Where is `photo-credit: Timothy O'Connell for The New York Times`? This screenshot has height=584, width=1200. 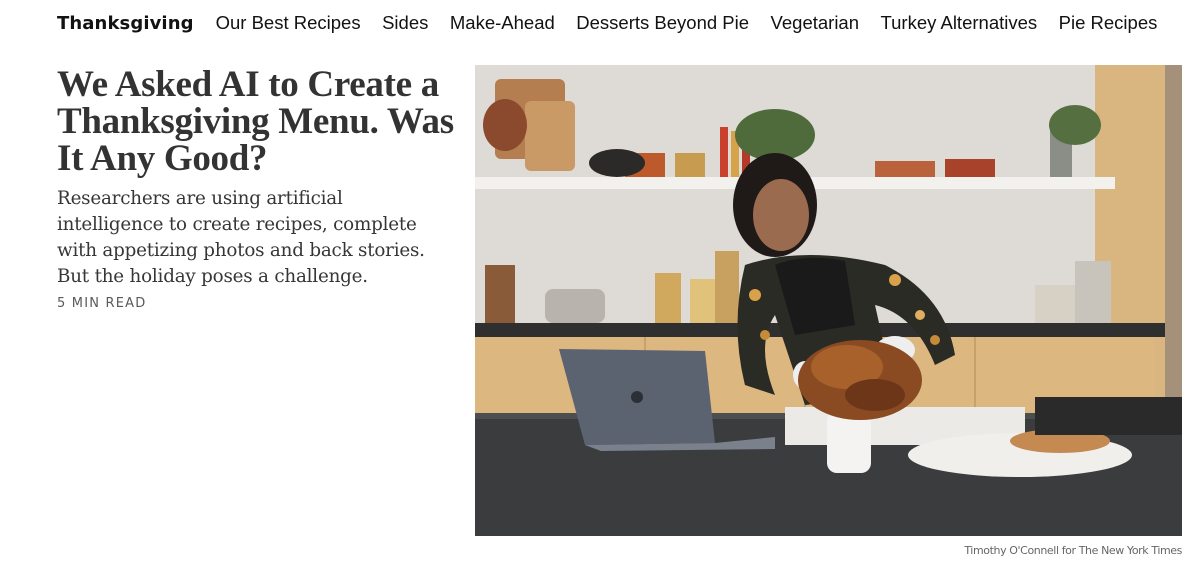
photo-credit: Timothy O'Connell for The New York Times is located at coordinates (1073, 550).